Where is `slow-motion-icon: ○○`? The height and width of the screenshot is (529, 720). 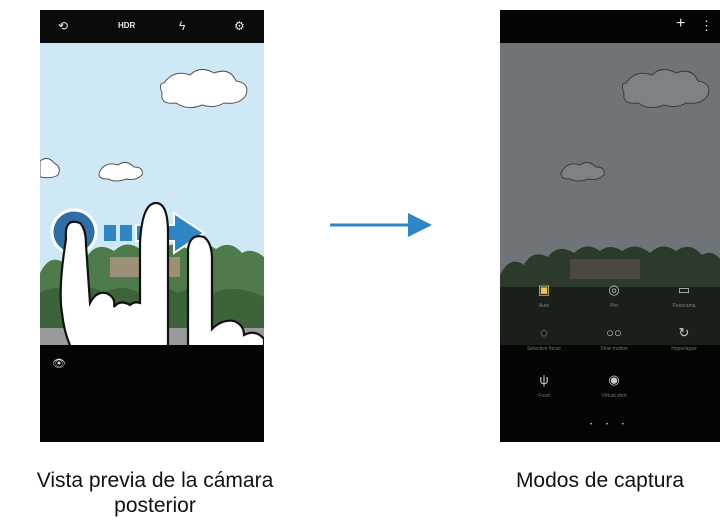 slow-motion-icon: ○○ is located at coordinates (614, 332).